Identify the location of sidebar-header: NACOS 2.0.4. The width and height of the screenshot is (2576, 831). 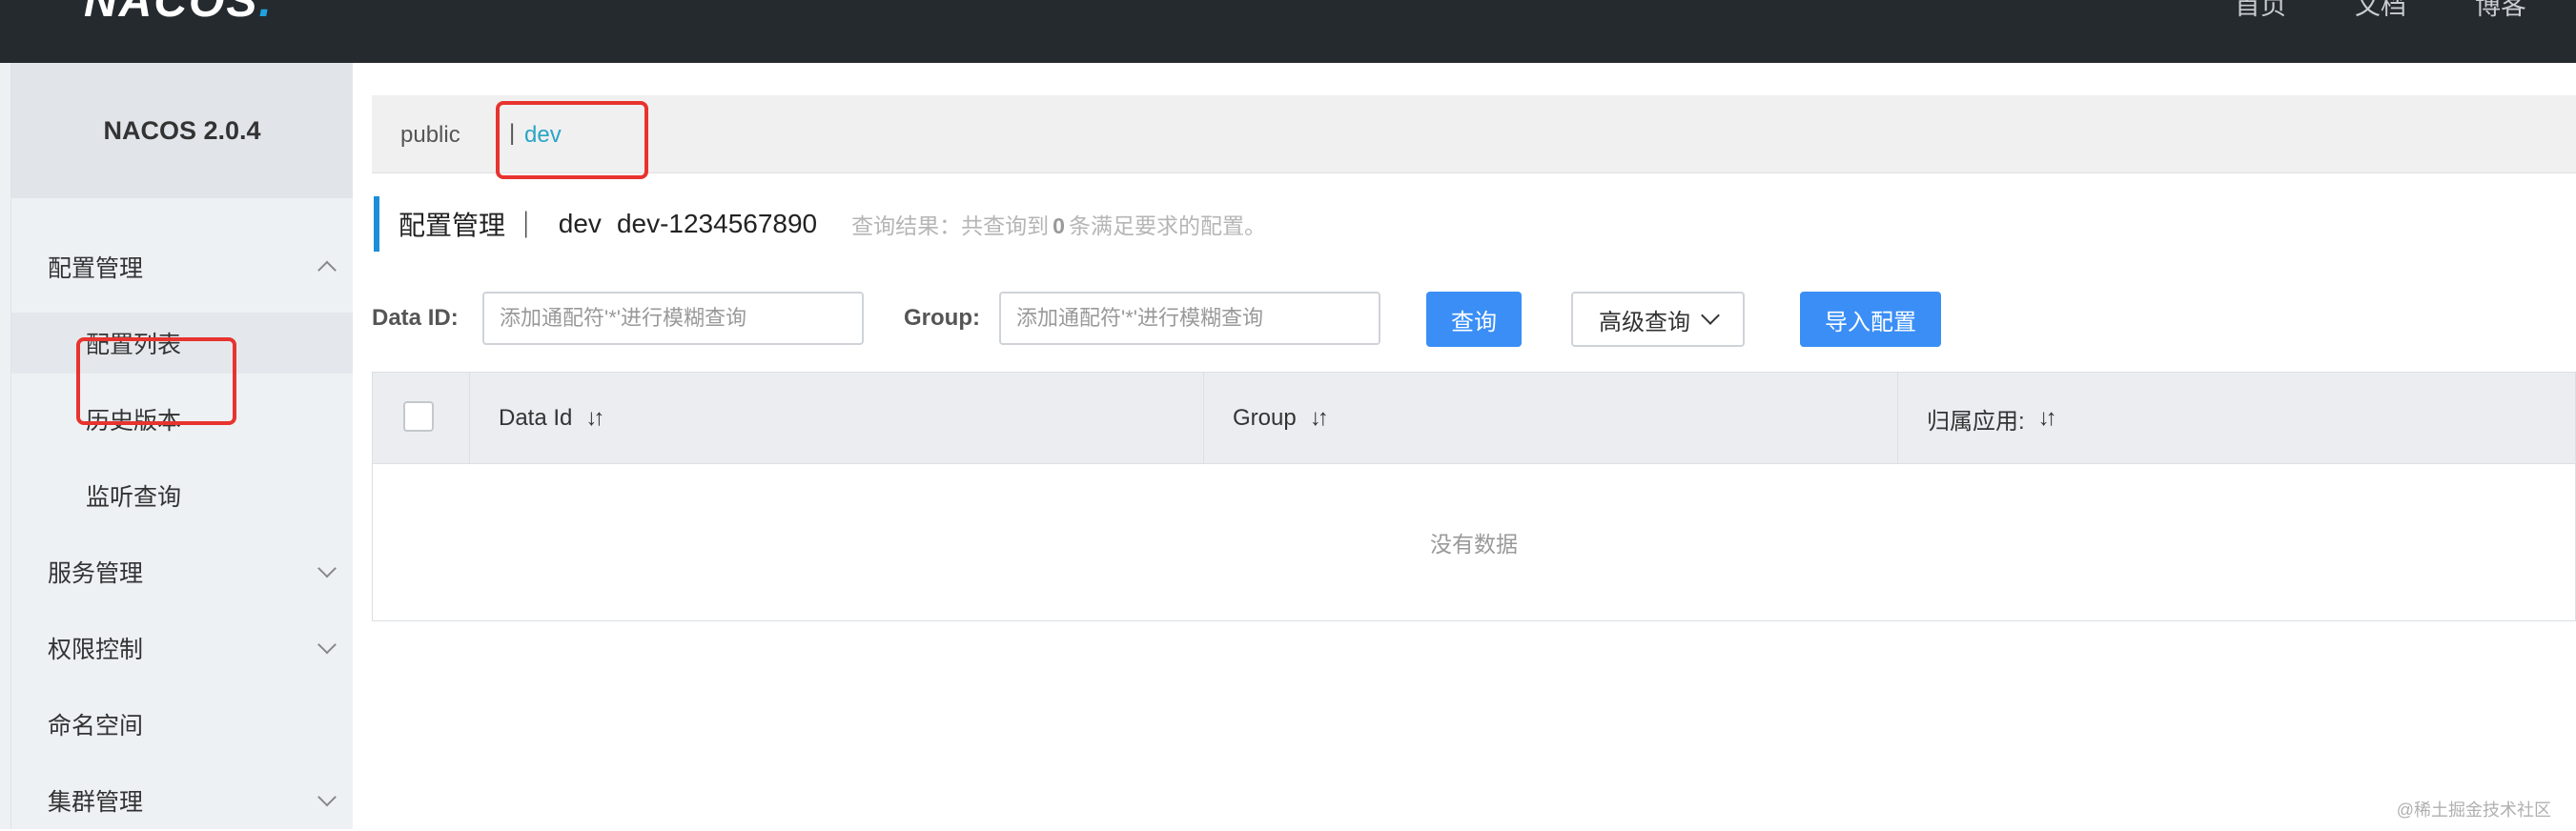
(182, 130).